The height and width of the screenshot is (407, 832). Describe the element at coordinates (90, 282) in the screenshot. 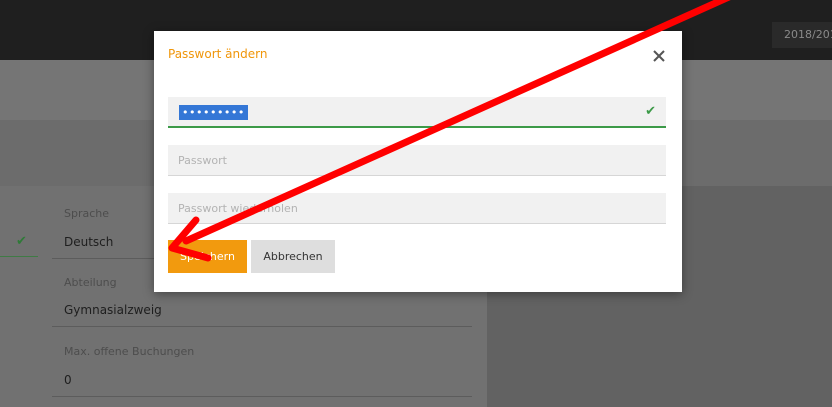

I see `department-label: Abteilung` at that location.